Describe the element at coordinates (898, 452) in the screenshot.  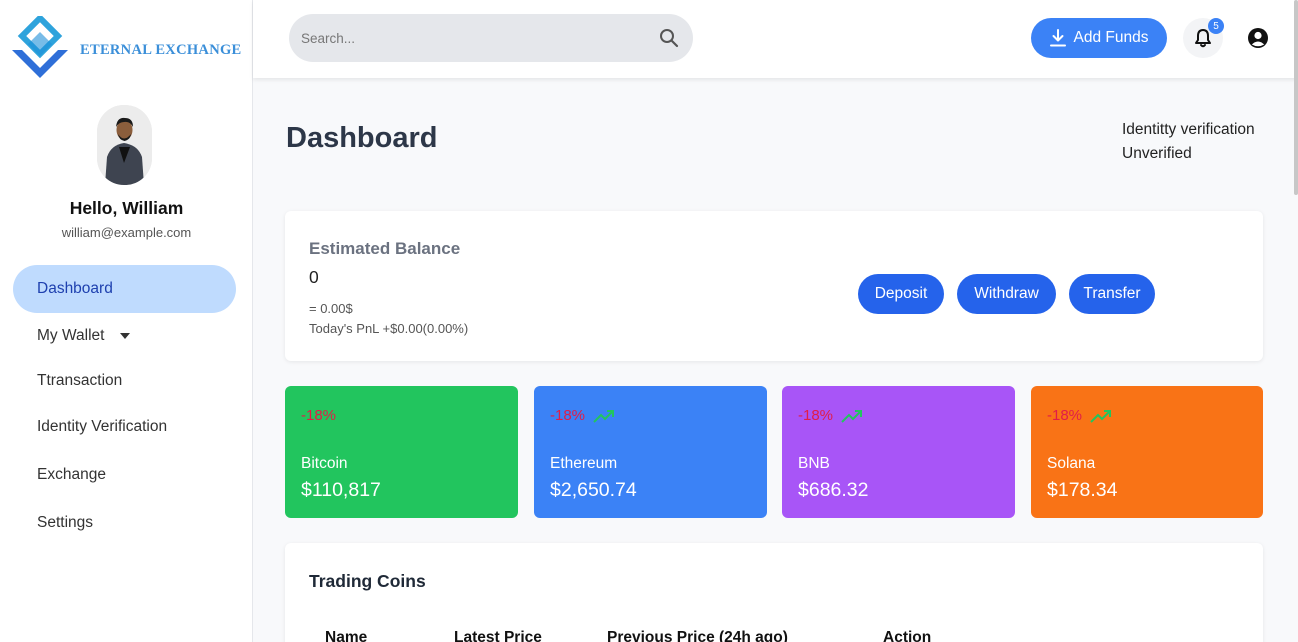
I see `coin-card-bnb: -18% BNB $686.32` at that location.